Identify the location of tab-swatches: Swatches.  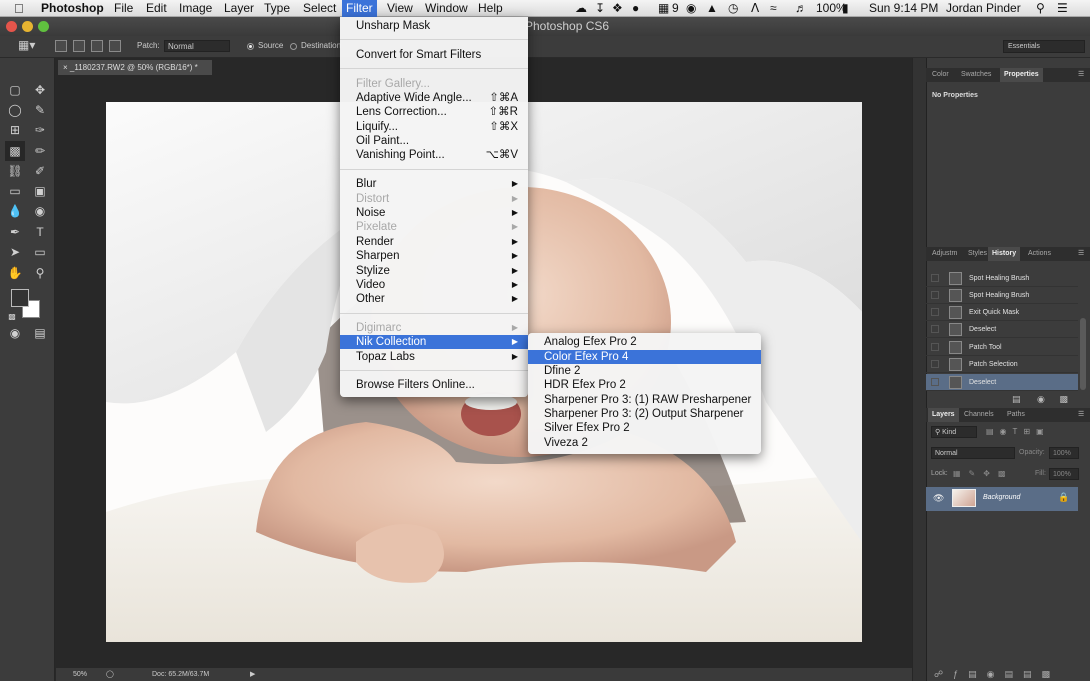
(976, 75).